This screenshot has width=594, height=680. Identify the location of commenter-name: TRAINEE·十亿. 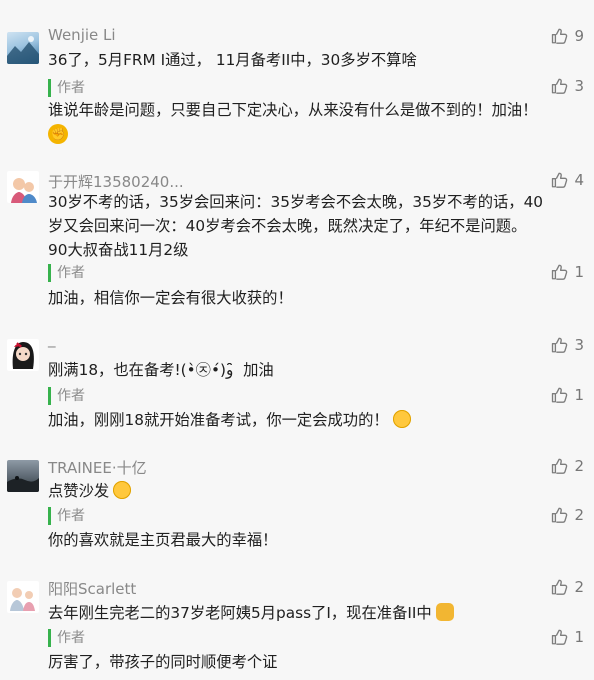
(97, 467).